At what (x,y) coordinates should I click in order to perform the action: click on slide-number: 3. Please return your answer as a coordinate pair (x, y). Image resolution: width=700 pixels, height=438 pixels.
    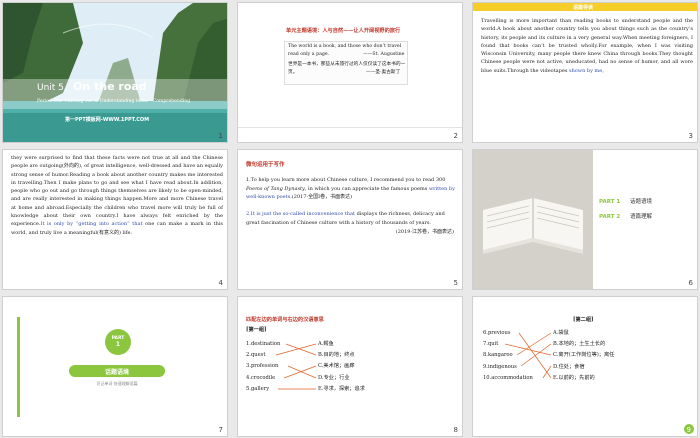
    Looking at the image, I should click on (690, 136).